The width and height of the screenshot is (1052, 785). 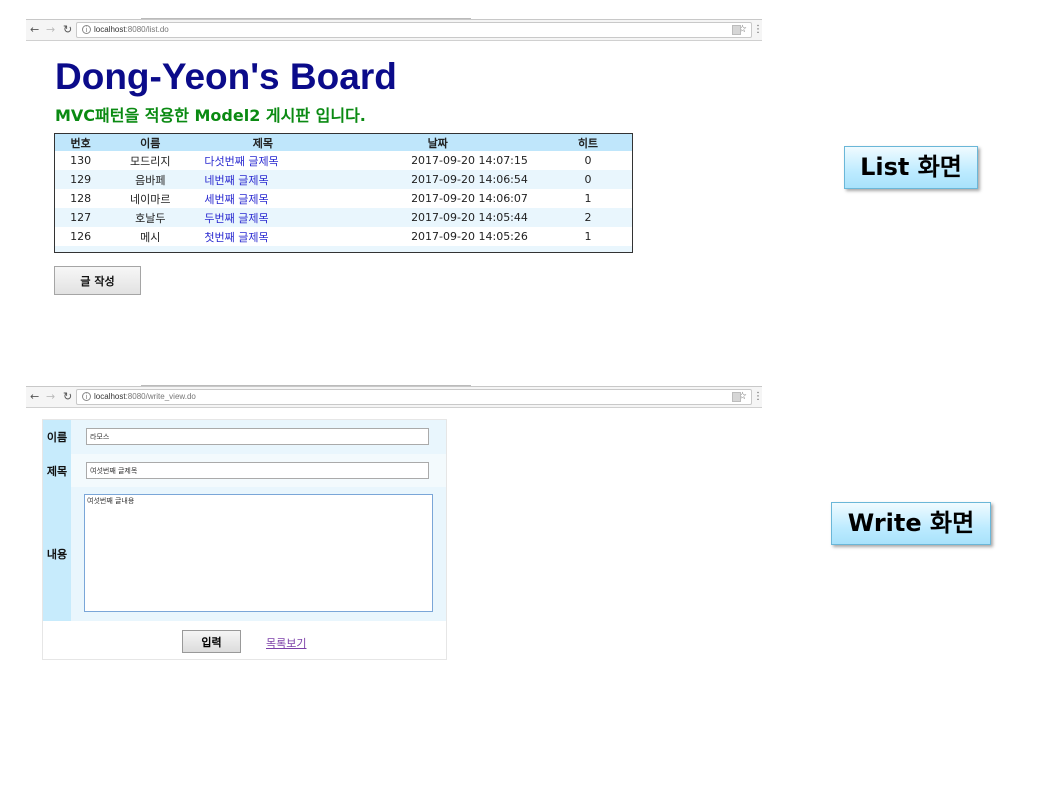 I want to click on cell-name: 음바페, so click(x=150, y=179).